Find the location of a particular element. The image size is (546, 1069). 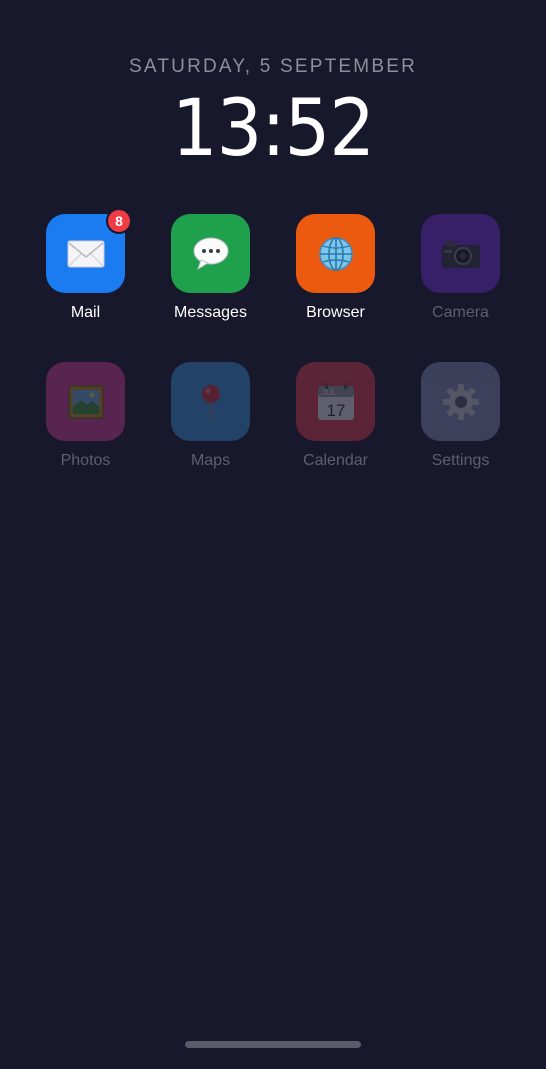

mail-app-icon: 8 is located at coordinates (89, 250).